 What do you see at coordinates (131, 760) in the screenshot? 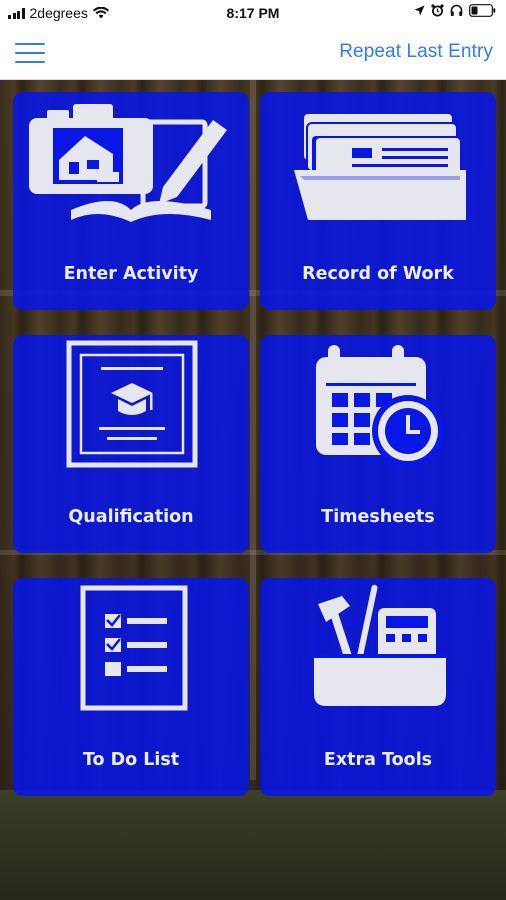
I see `tile-label: To Do List` at bounding box center [131, 760].